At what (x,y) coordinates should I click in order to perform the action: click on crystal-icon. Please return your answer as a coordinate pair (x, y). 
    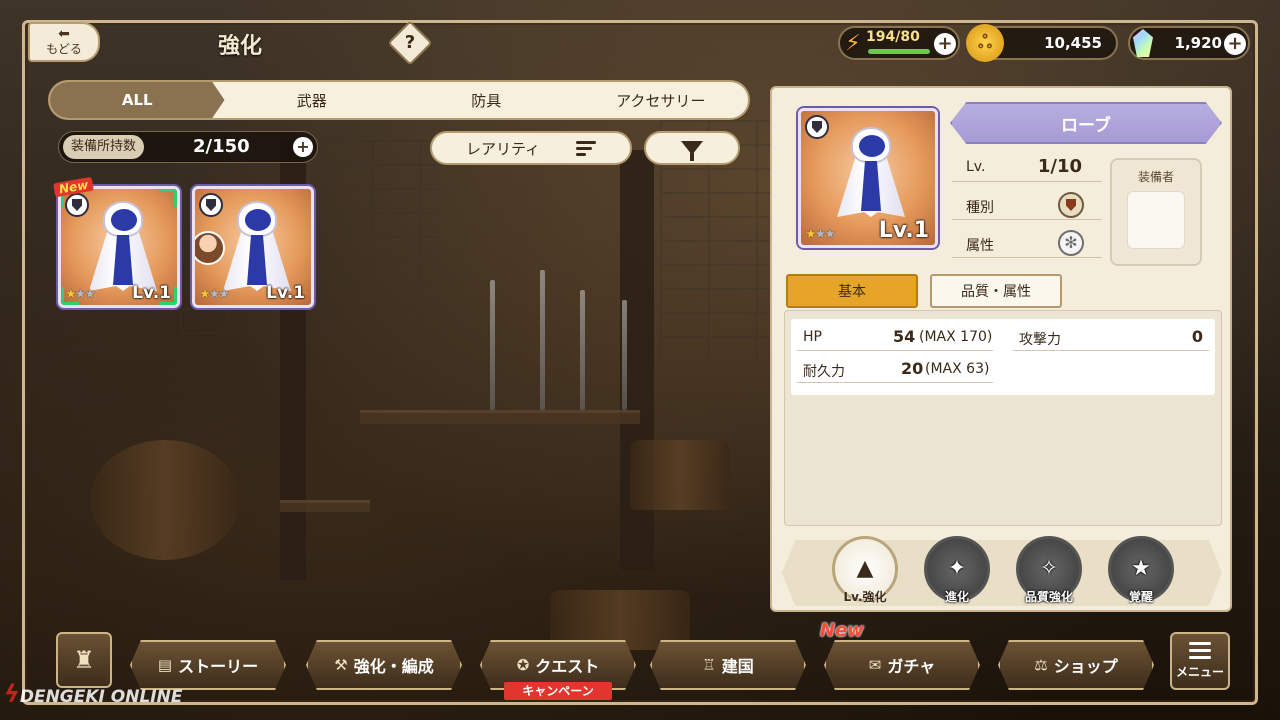
    Looking at the image, I should click on (1143, 43).